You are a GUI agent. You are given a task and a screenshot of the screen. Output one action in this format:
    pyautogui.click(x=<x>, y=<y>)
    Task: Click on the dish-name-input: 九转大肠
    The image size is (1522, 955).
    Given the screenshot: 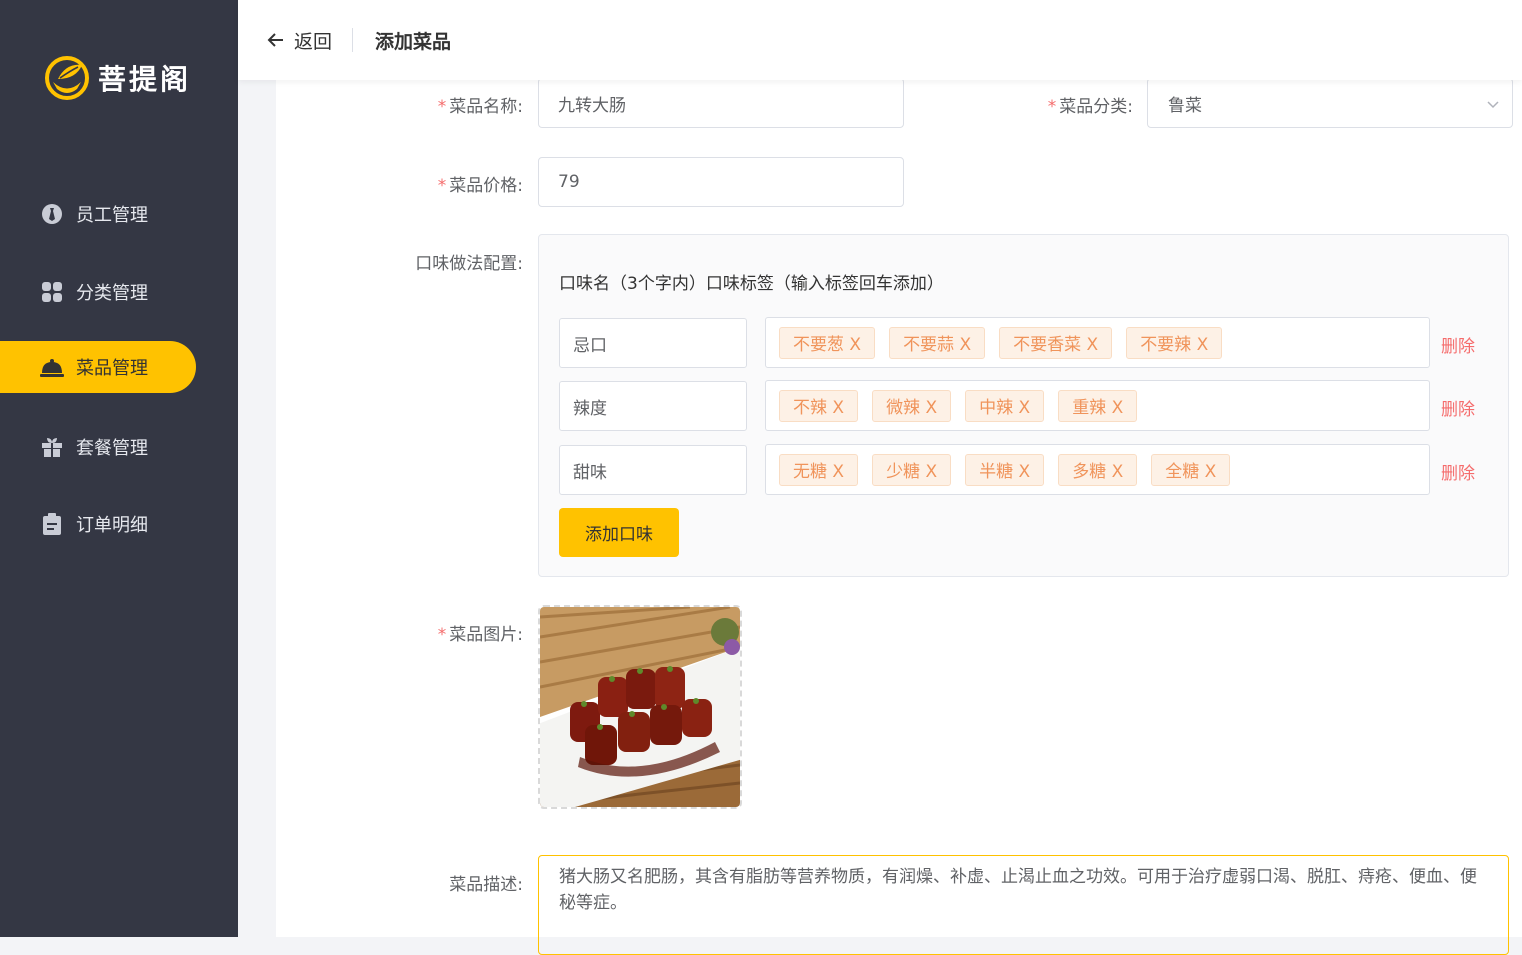 What is the action you would take?
    pyautogui.click(x=721, y=103)
    